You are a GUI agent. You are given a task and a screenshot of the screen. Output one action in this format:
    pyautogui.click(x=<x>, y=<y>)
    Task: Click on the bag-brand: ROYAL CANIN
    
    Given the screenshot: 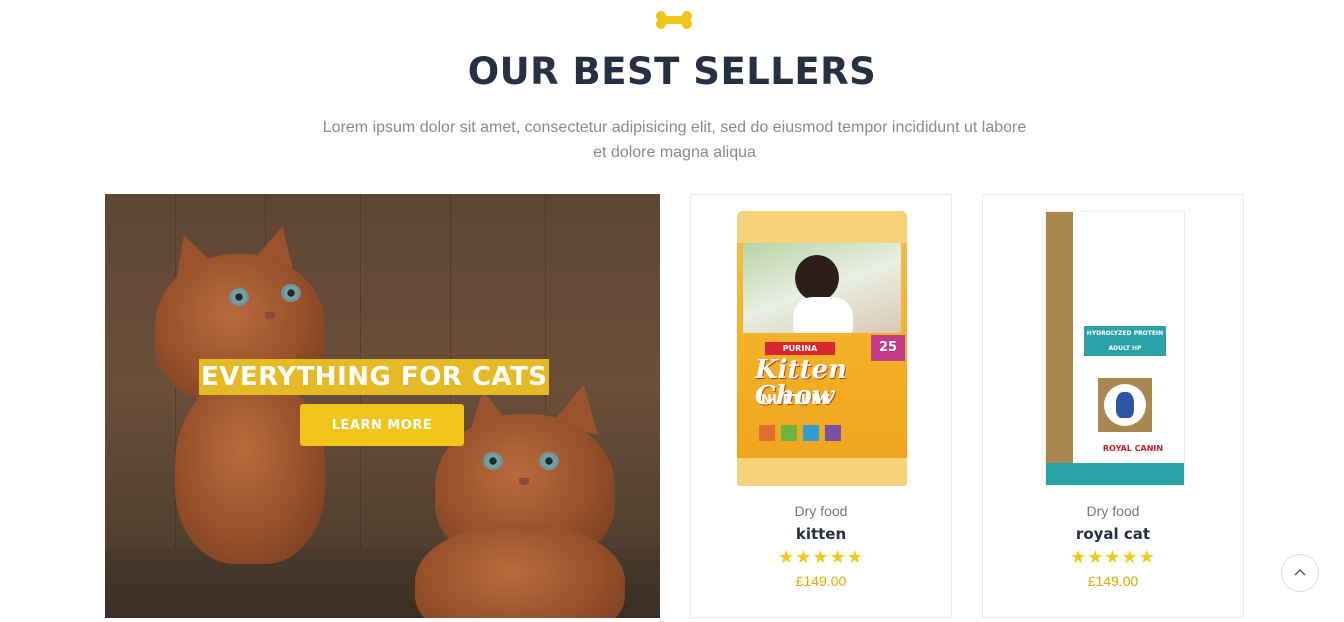 What is the action you would take?
    pyautogui.click(x=1133, y=448)
    